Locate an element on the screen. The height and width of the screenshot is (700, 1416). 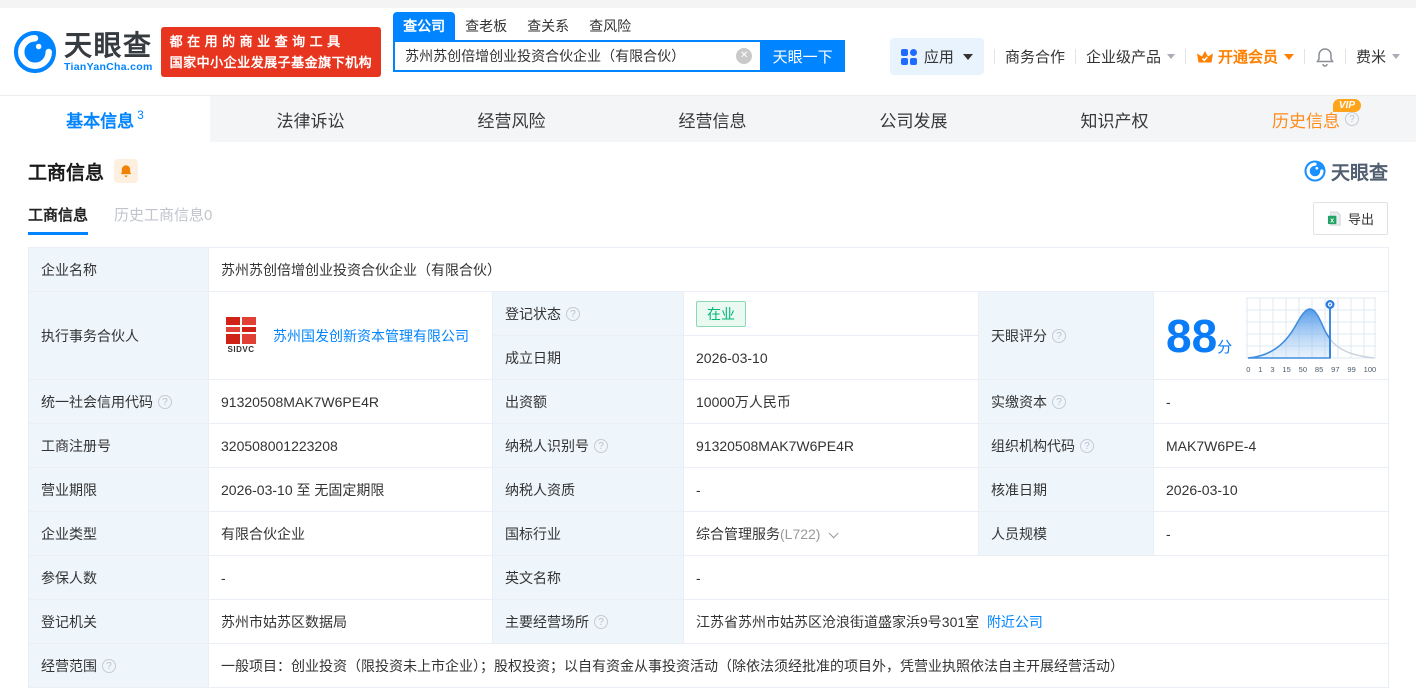
field-label: 企业类型 is located at coordinates (118, 533).